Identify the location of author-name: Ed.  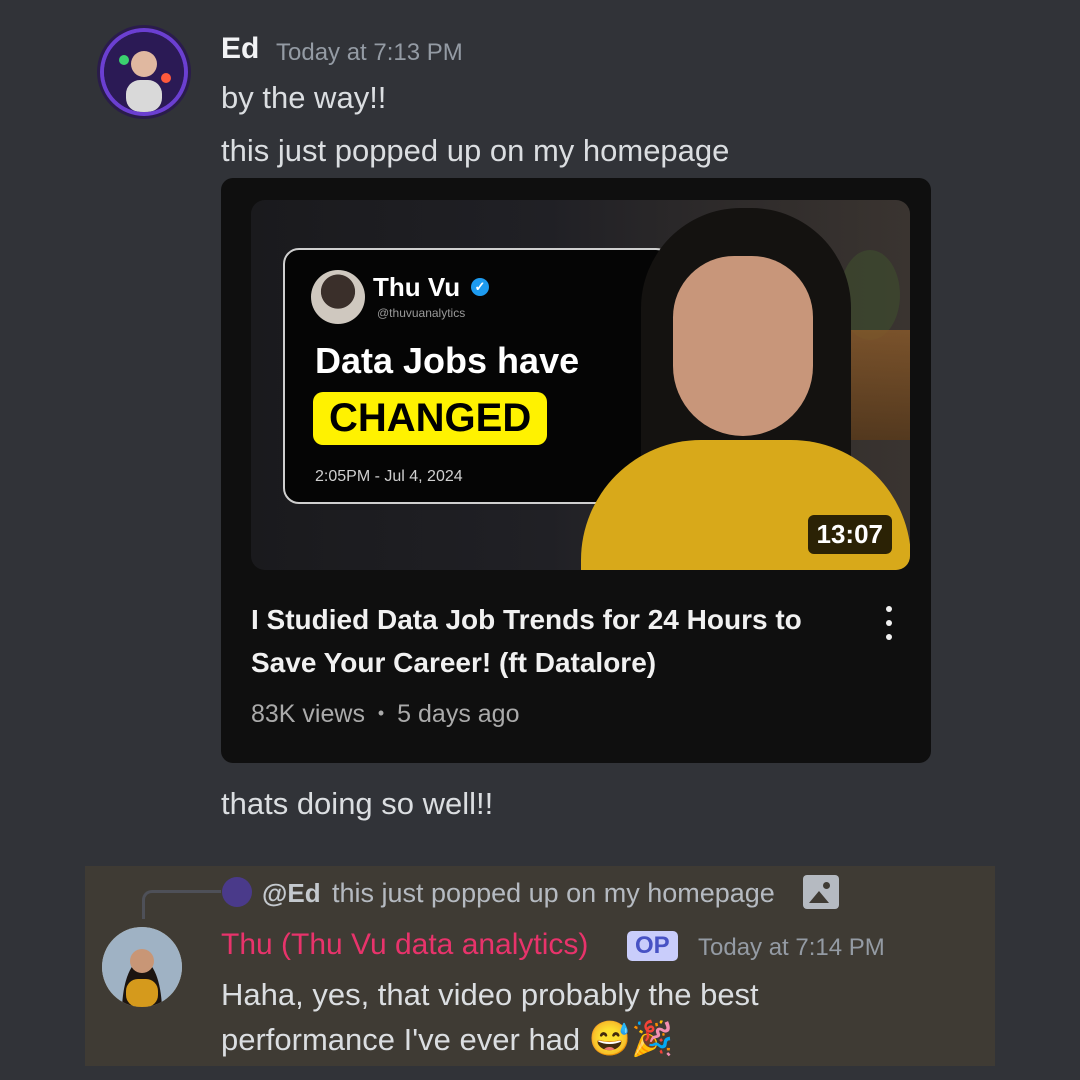
(240, 49).